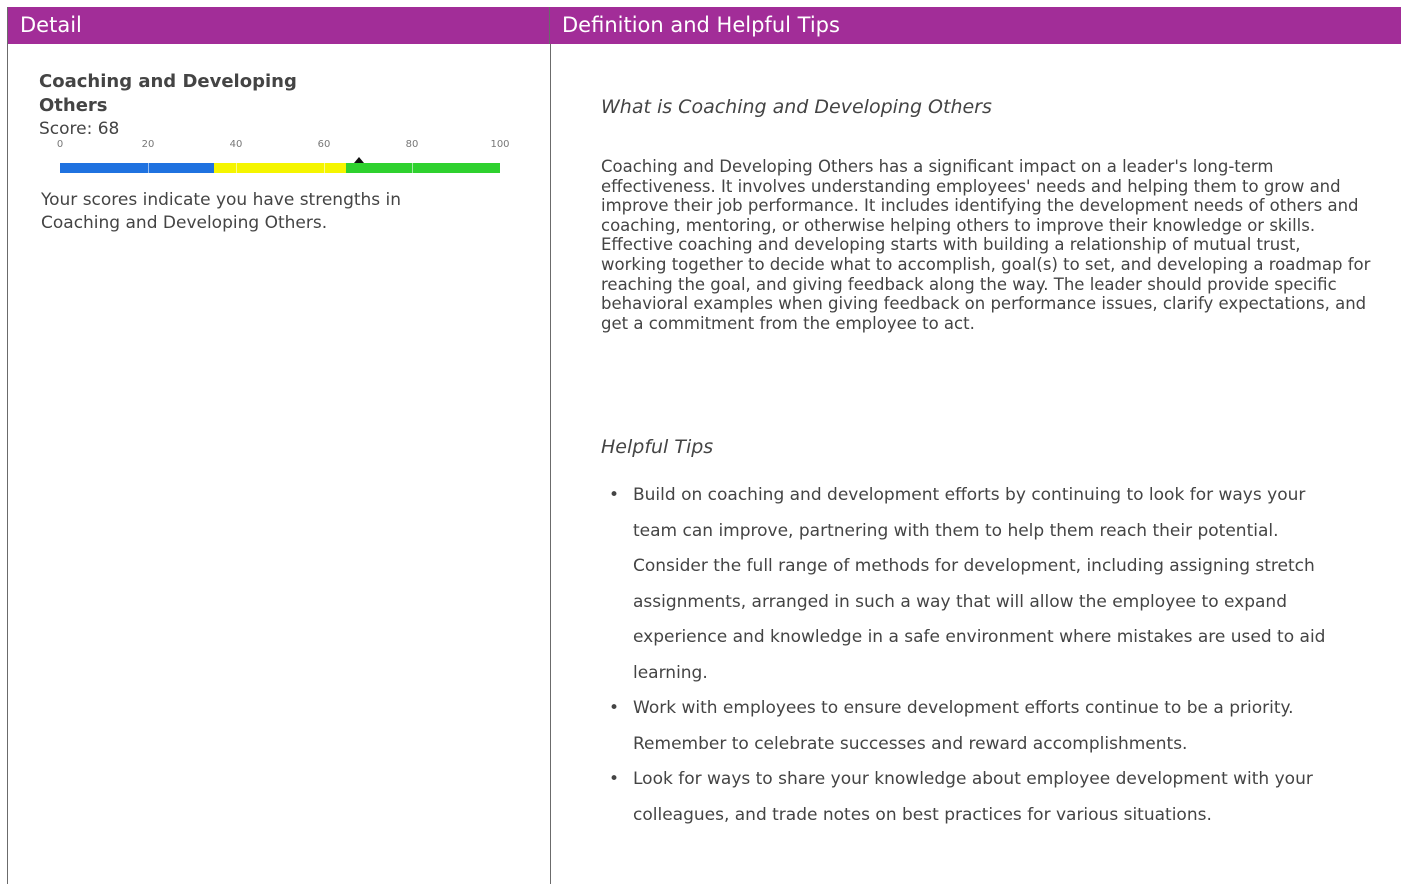 This screenshot has width=1401, height=884. What do you see at coordinates (657, 447) in the screenshot?
I see `tips-heading: Helpful Tips` at bounding box center [657, 447].